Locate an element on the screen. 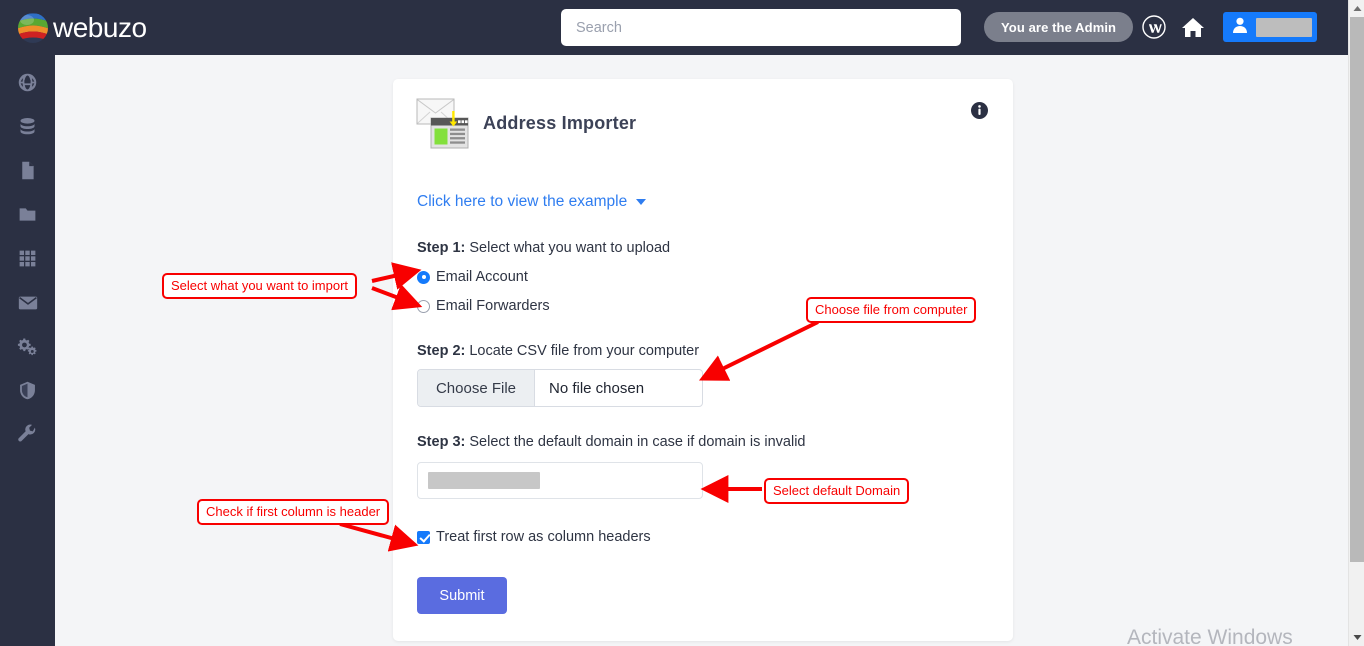 The image size is (1364, 646). sidebar-item-databases is located at coordinates (27, 129).